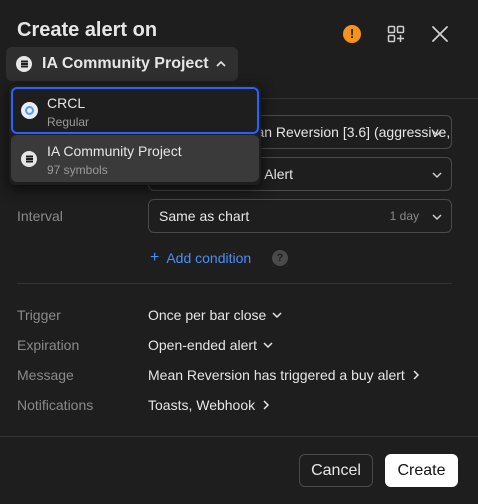 The width and height of the screenshot is (478, 504). Describe the element at coordinates (45, 375) in the screenshot. I see `message-label: Message` at that location.